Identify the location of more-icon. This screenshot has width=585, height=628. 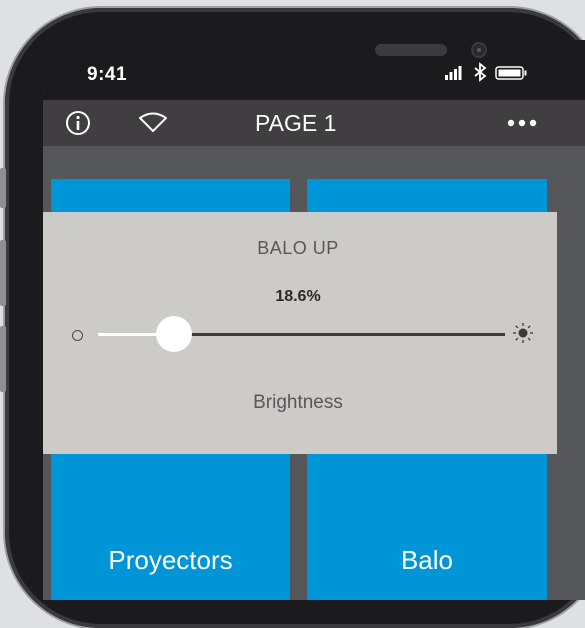
(522, 125).